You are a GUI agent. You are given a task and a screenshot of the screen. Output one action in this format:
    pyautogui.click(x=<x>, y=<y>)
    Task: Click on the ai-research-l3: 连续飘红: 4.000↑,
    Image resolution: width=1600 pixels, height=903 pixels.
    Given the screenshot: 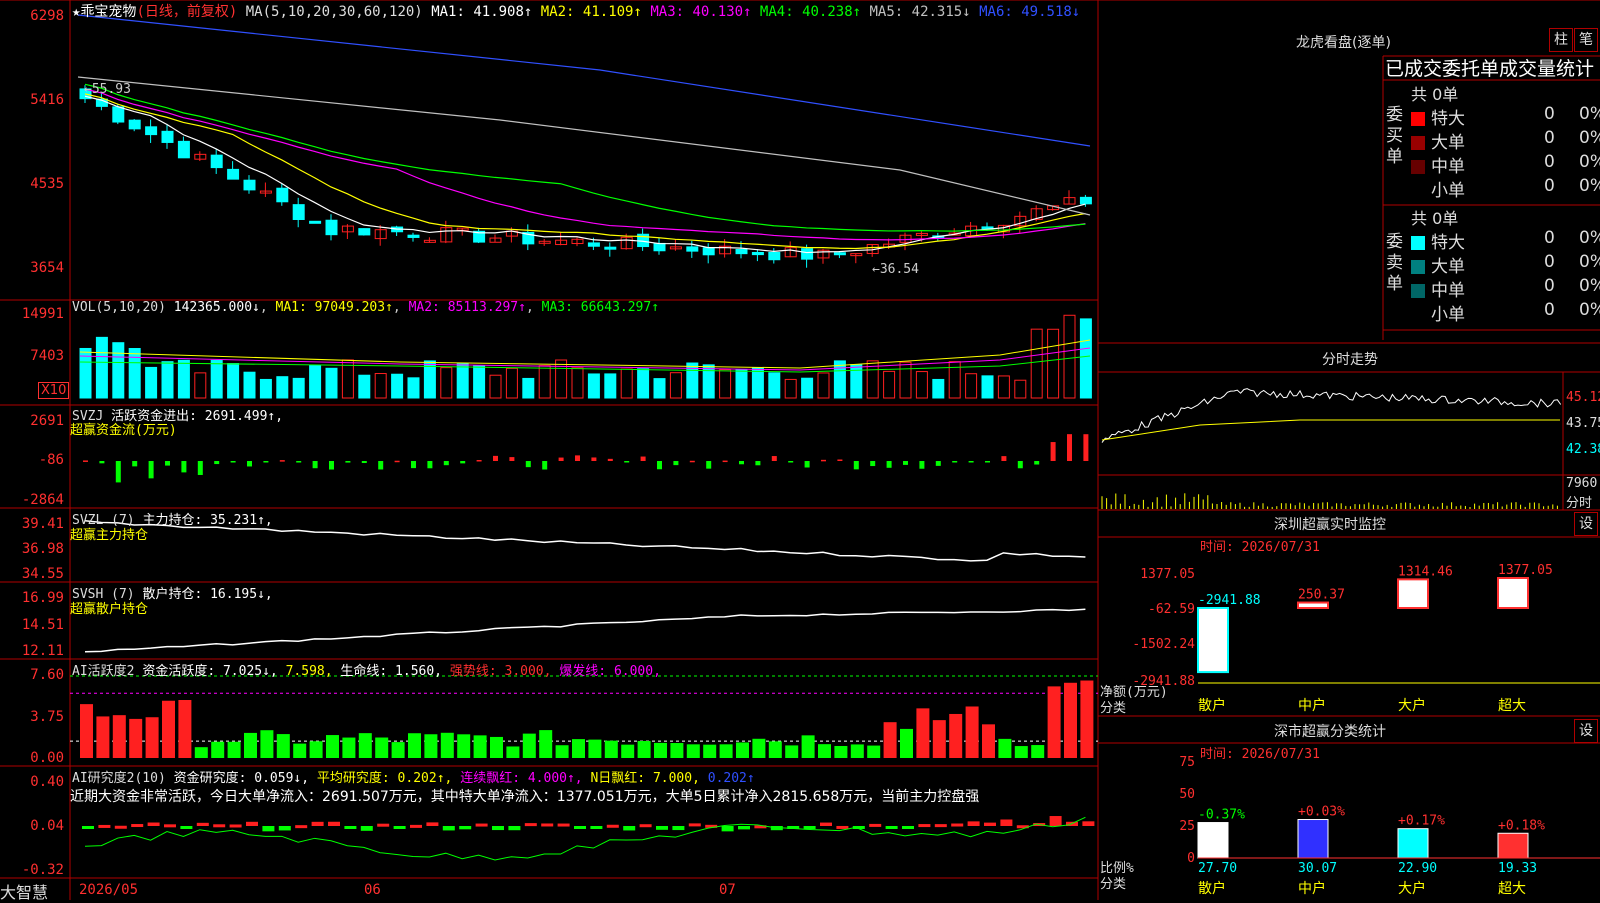 What is the action you would take?
    pyautogui.click(x=521, y=778)
    